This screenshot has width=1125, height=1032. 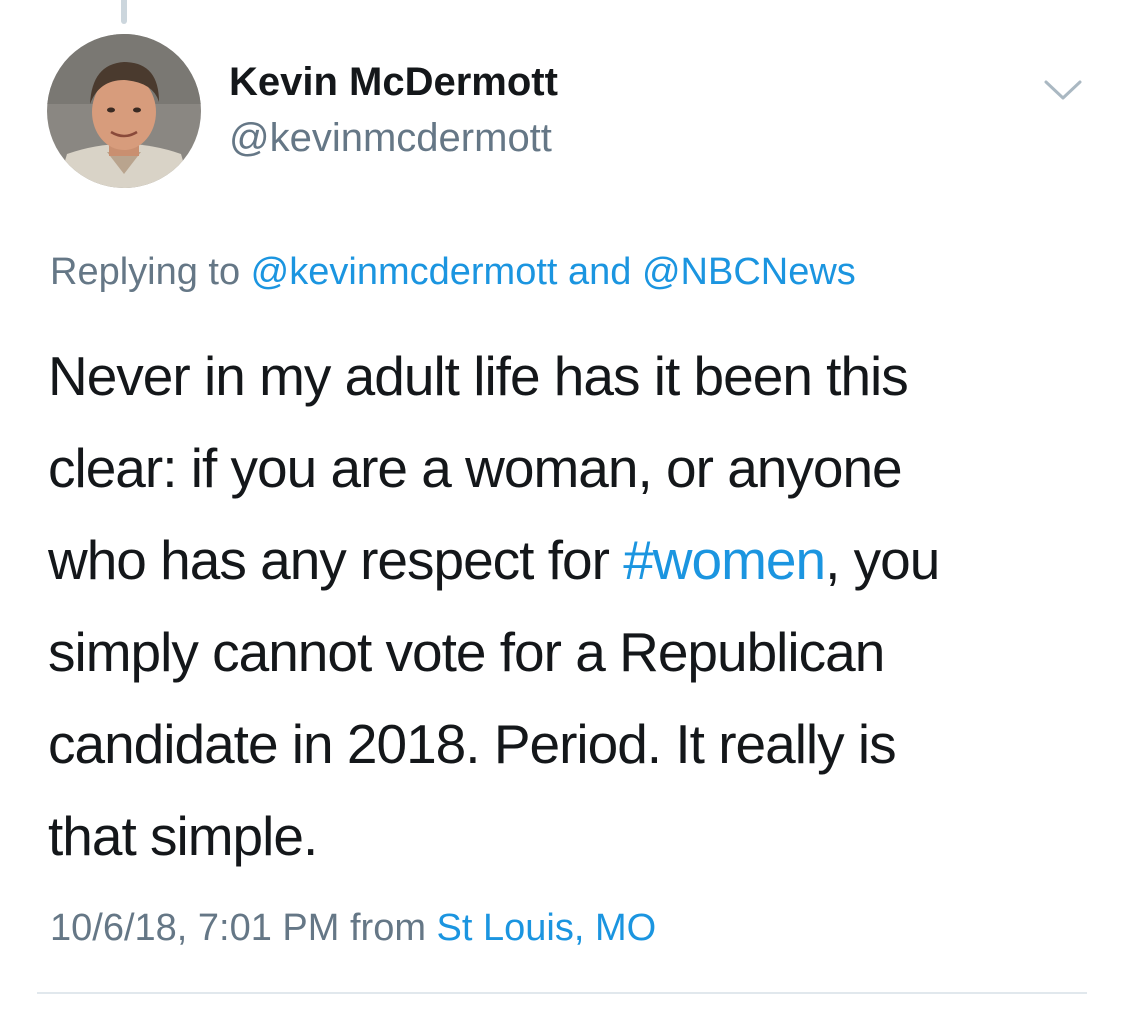 I want to click on thread-connector-line, so click(x=124, y=12).